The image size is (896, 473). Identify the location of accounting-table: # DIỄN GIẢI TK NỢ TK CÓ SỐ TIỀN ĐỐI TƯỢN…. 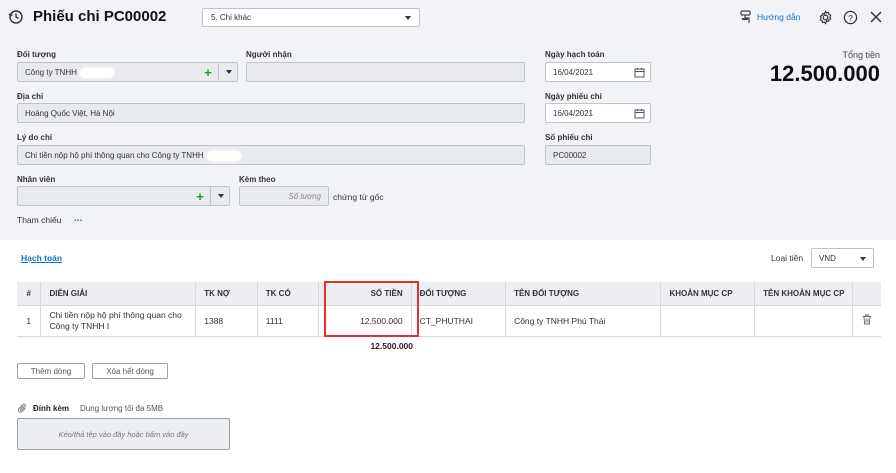
(449, 309).